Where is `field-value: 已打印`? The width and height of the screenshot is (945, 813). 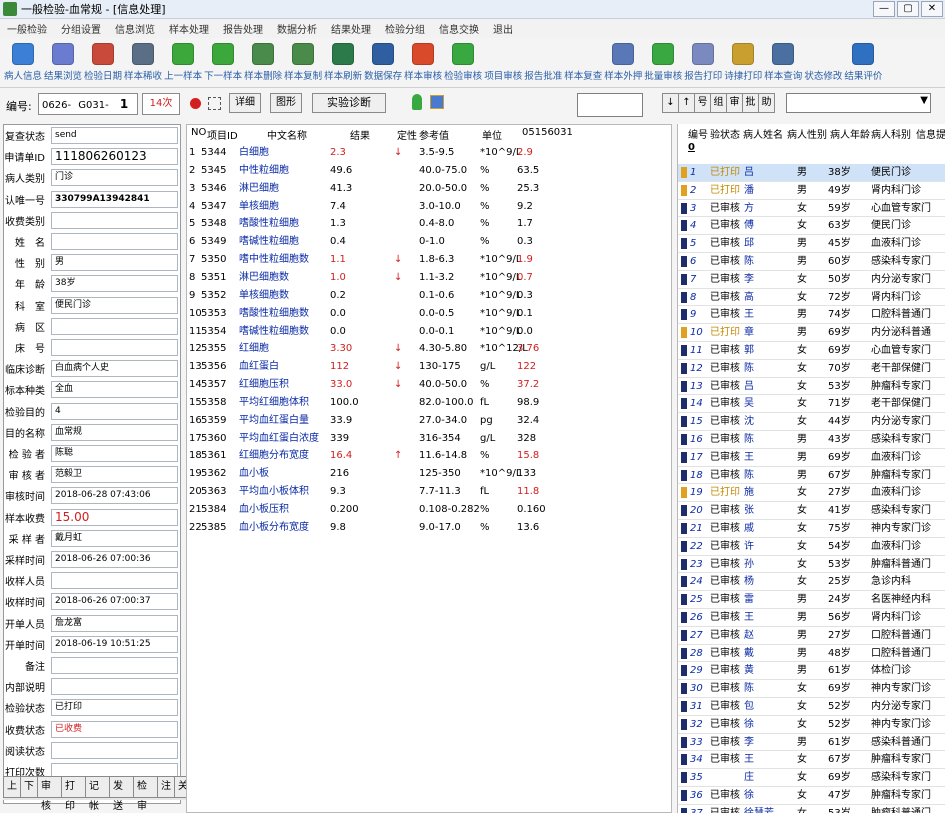
field-value: 已打印 is located at coordinates (114, 708).